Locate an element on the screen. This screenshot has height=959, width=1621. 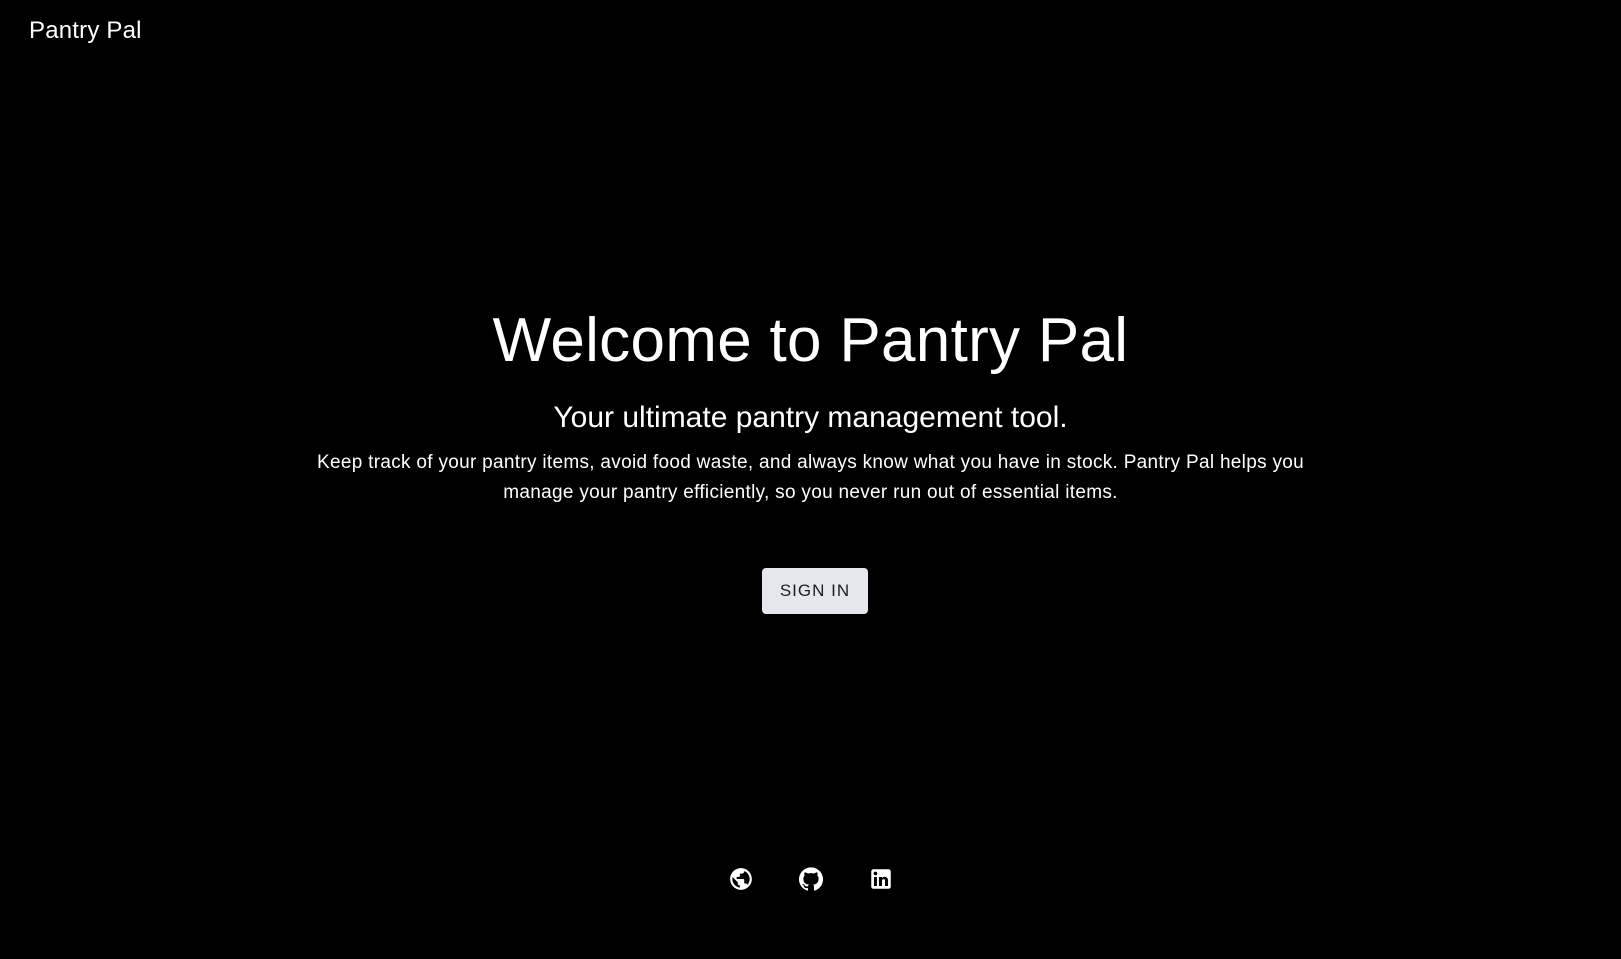
linkedin-icon is located at coordinates (881, 879).